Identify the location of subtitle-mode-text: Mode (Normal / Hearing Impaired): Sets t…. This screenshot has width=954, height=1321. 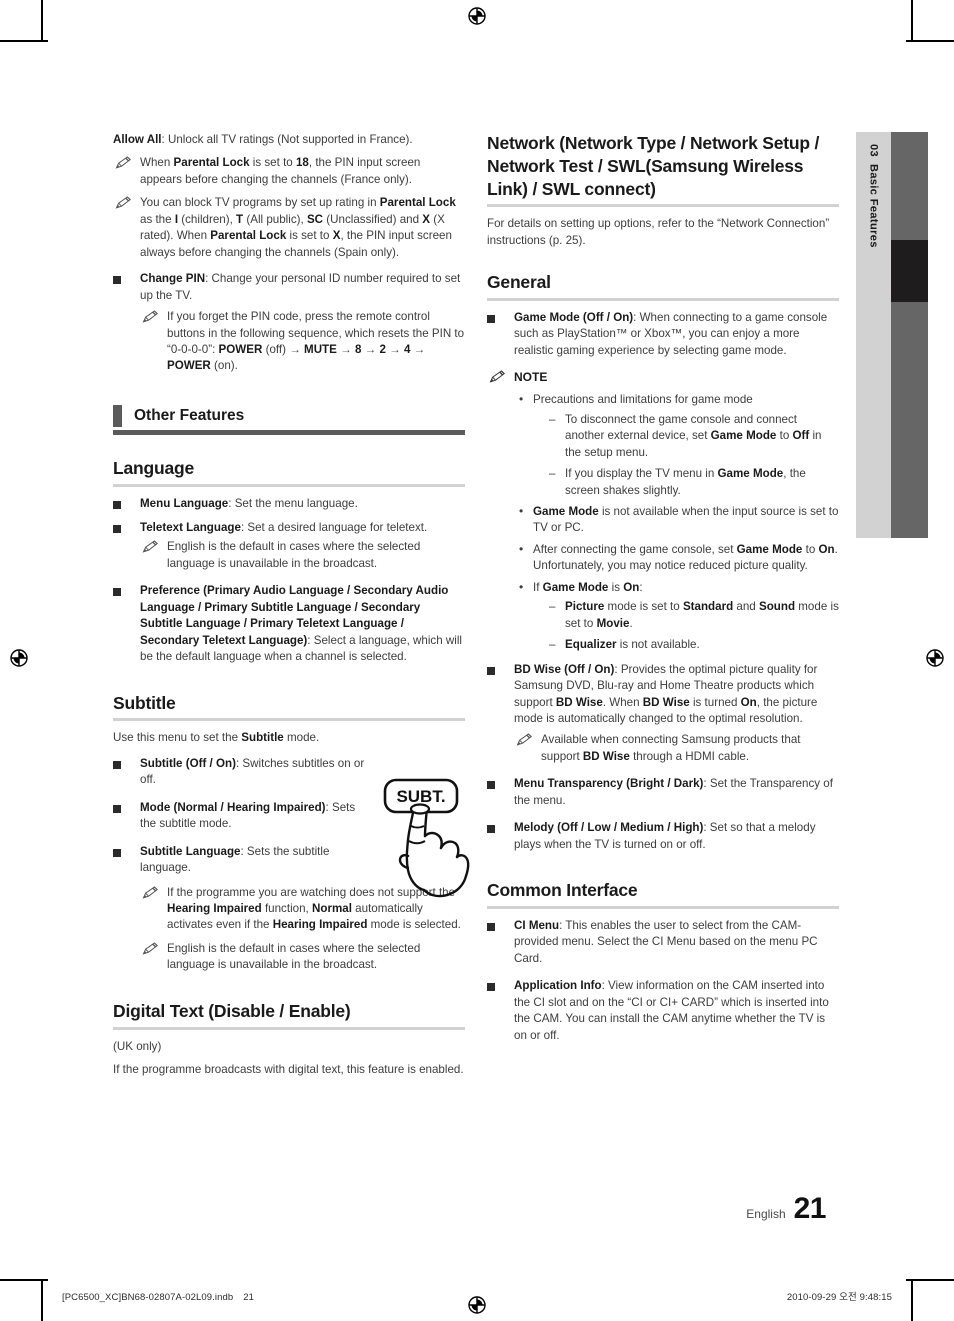
(248, 815).